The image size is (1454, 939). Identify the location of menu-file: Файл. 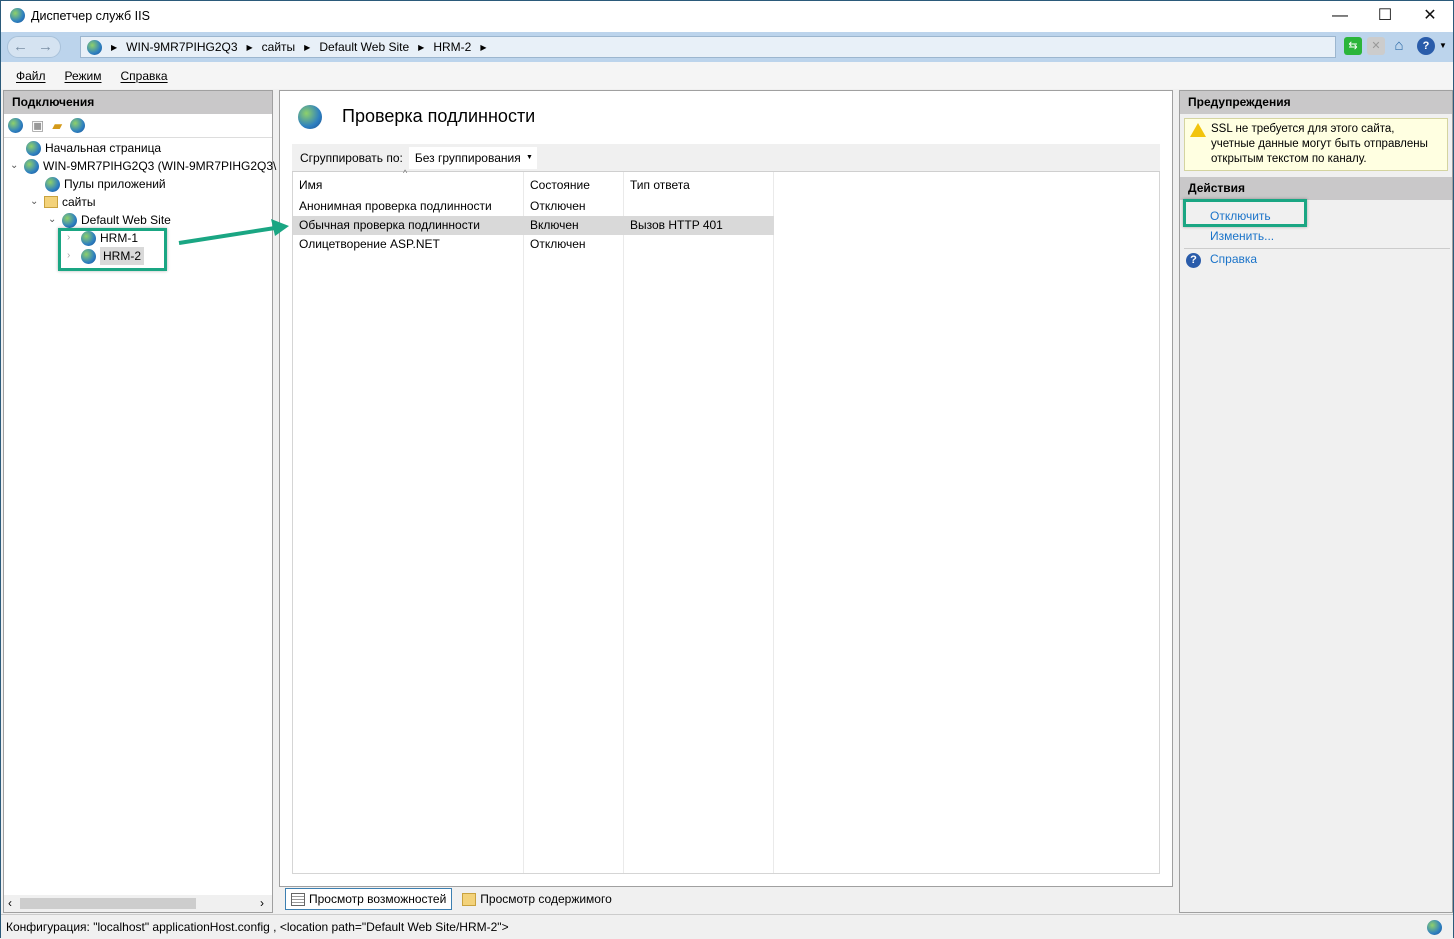
(31, 76).